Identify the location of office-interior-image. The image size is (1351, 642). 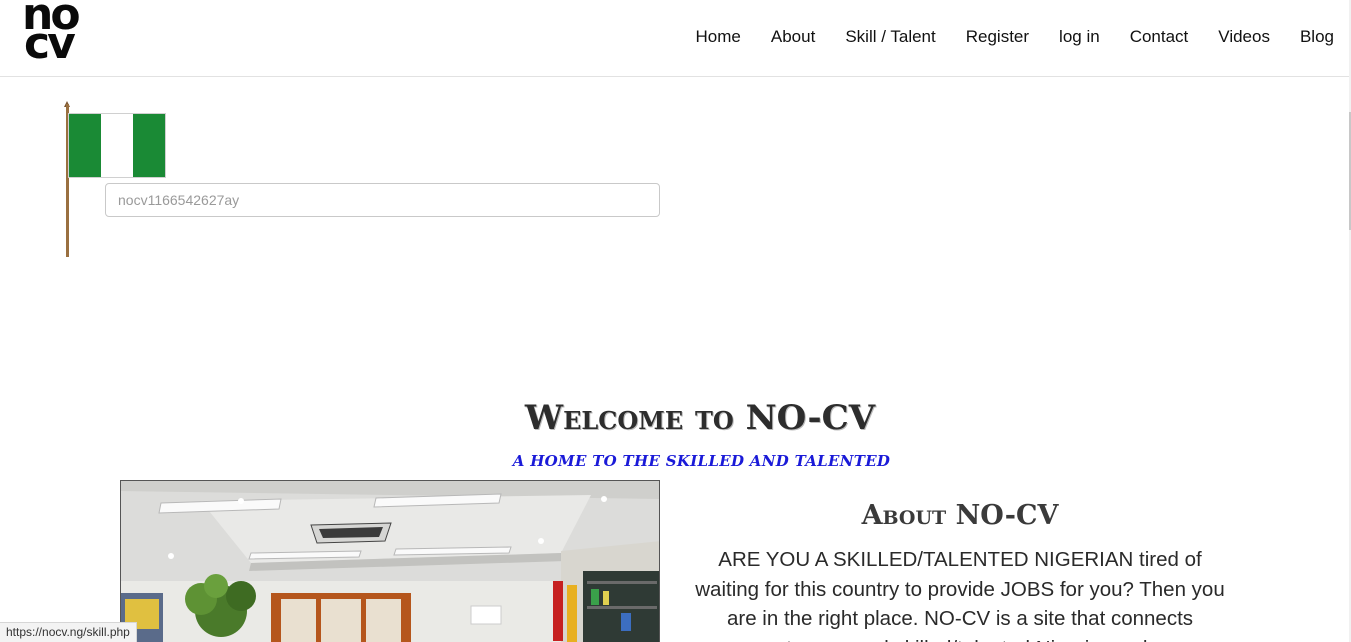
(390, 561).